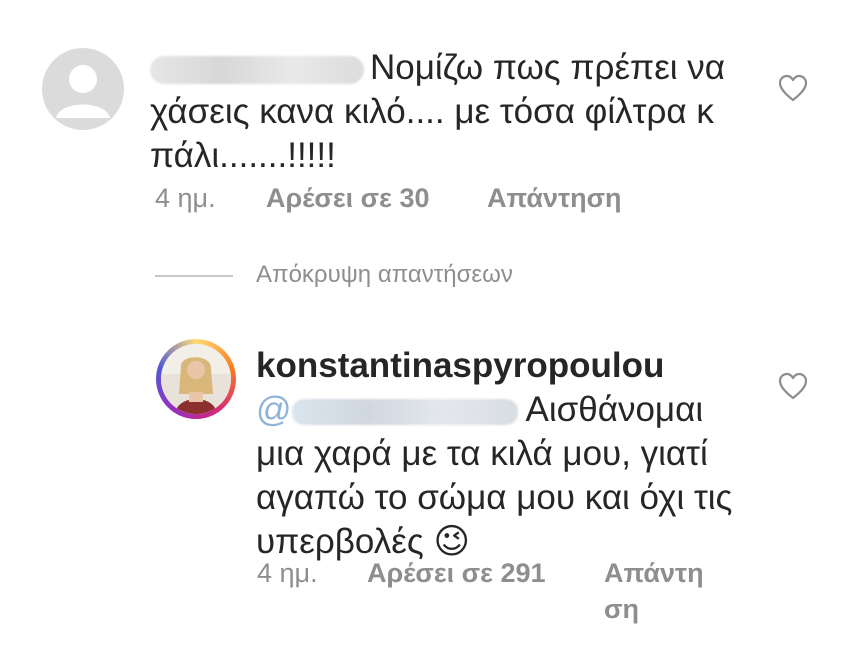  What do you see at coordinates (654, 573) in the screenshot?
I see `reply-button-line1: Απάντη` at bounding box center [654, 573].